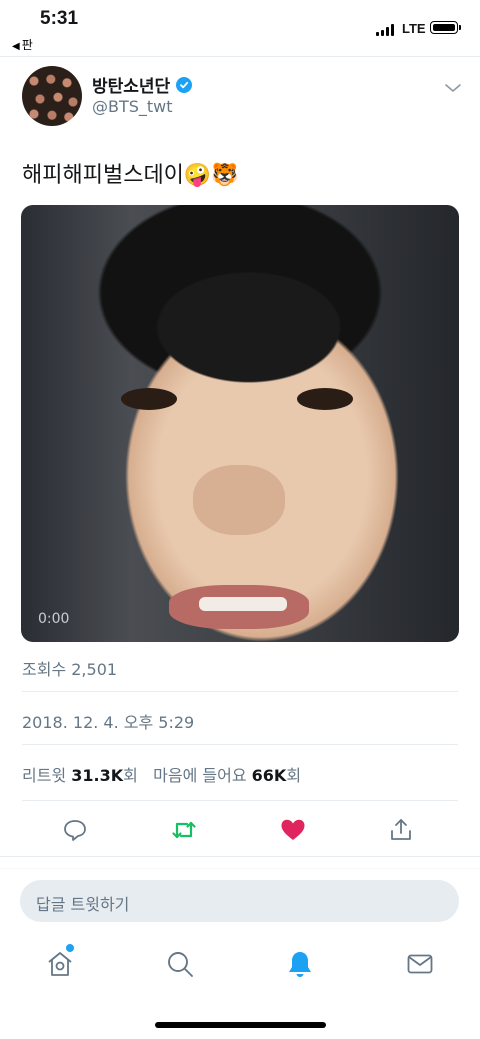 The height and width of the screenshot is (1039, 480). I want to click on back-to-app: ◀ 판, so click(22, 44).